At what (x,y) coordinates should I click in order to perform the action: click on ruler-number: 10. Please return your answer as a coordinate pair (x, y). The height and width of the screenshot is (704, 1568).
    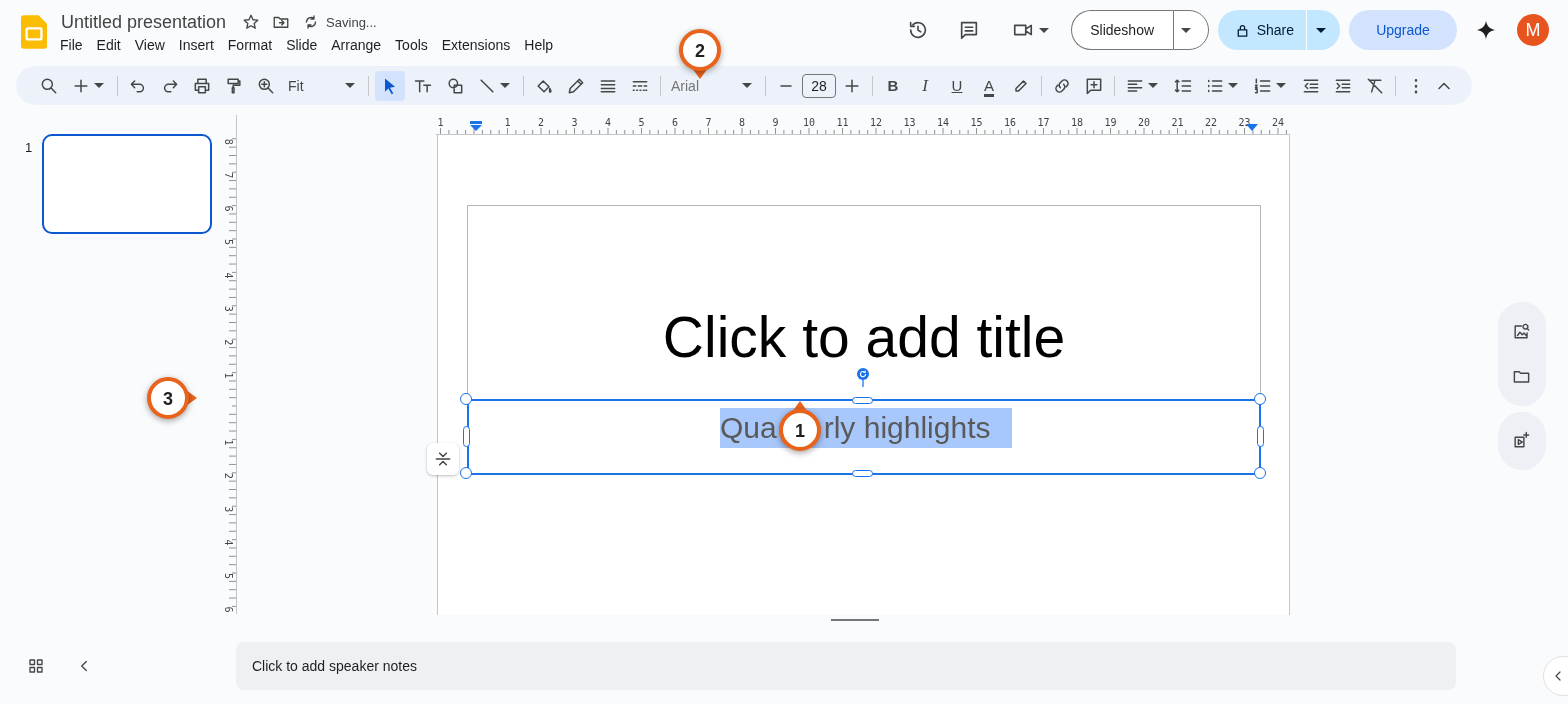
    Looking at the image, I should click on (809, 122).